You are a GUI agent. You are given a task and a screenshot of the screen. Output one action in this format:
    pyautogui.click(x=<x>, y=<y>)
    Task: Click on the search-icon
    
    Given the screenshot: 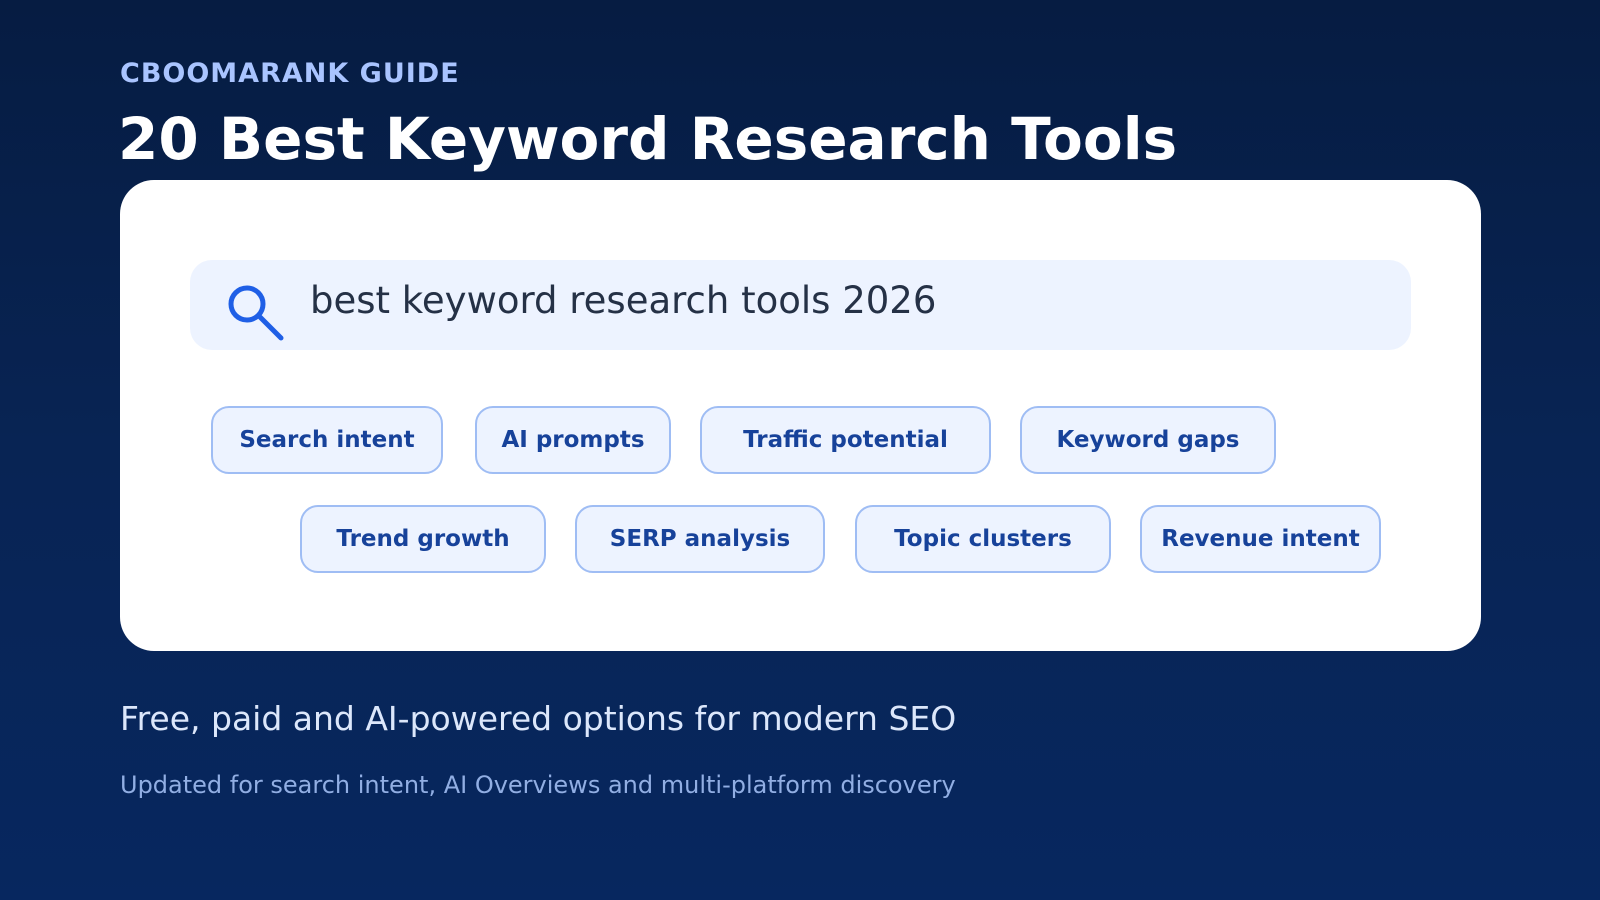 What is the action you would take?
    pyautogui.click(x=256, y=313)
    